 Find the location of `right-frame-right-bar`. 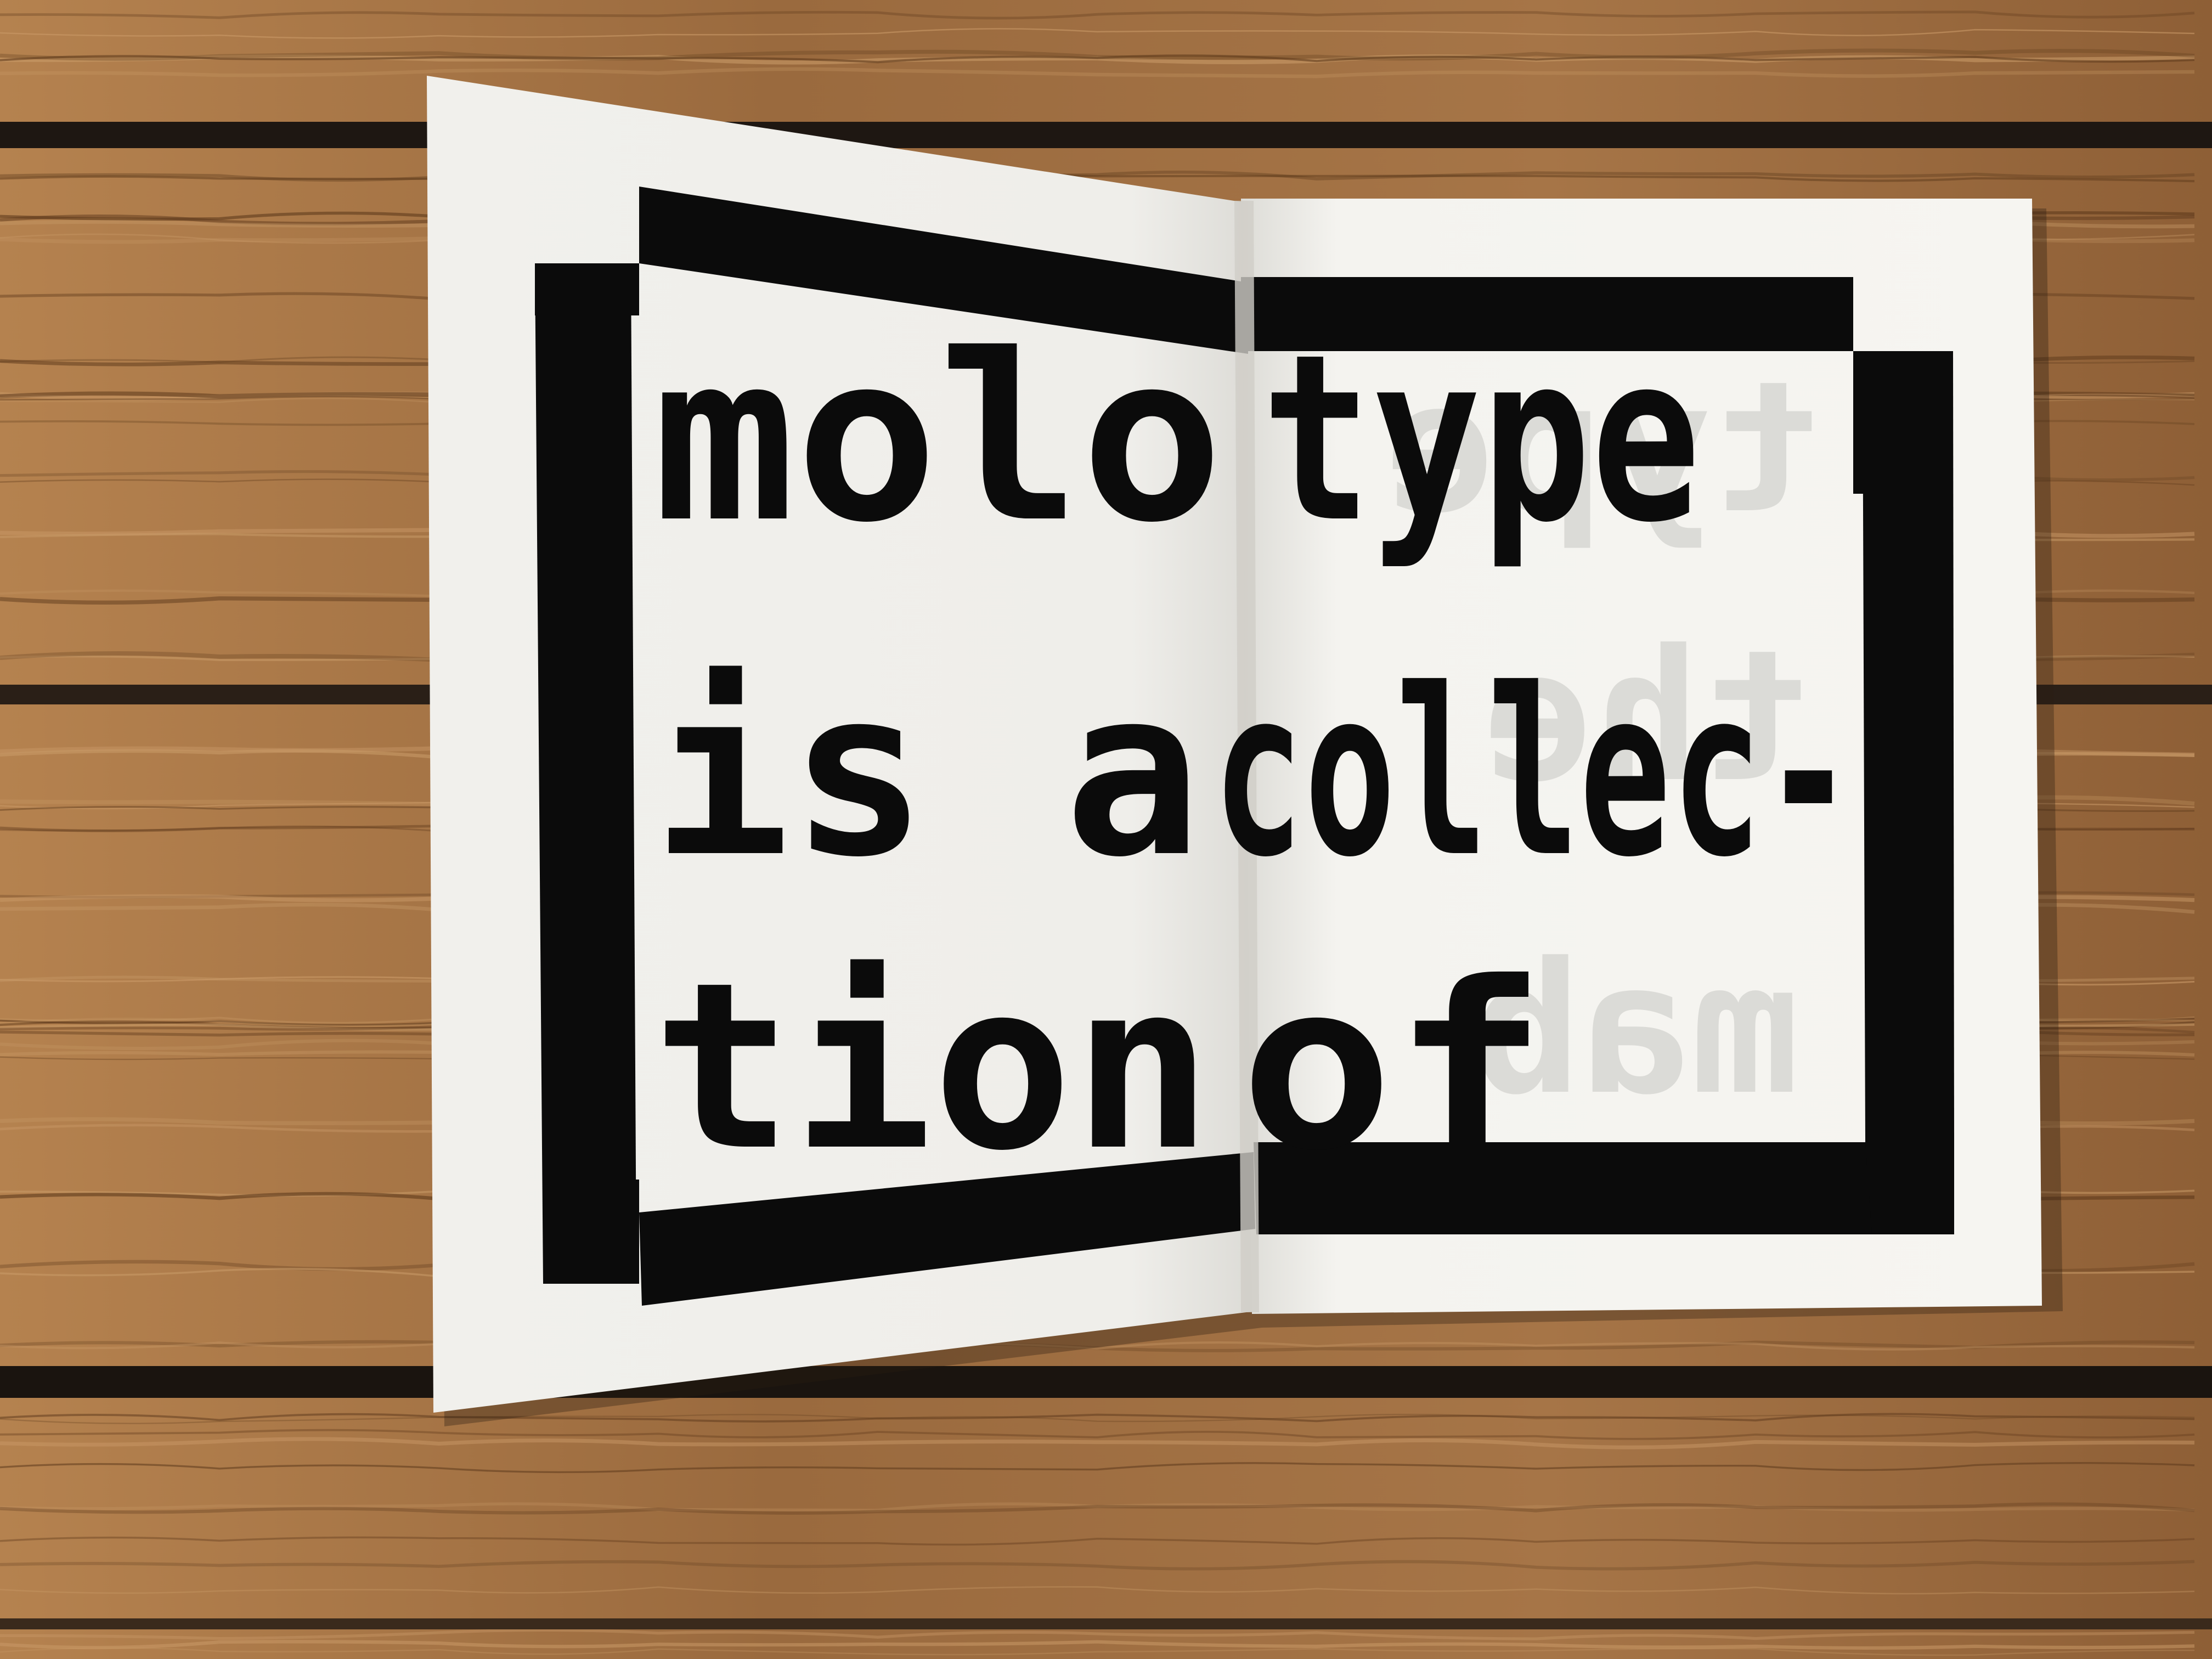

right-frame-right-bar is located at coordinates (1909, 744).